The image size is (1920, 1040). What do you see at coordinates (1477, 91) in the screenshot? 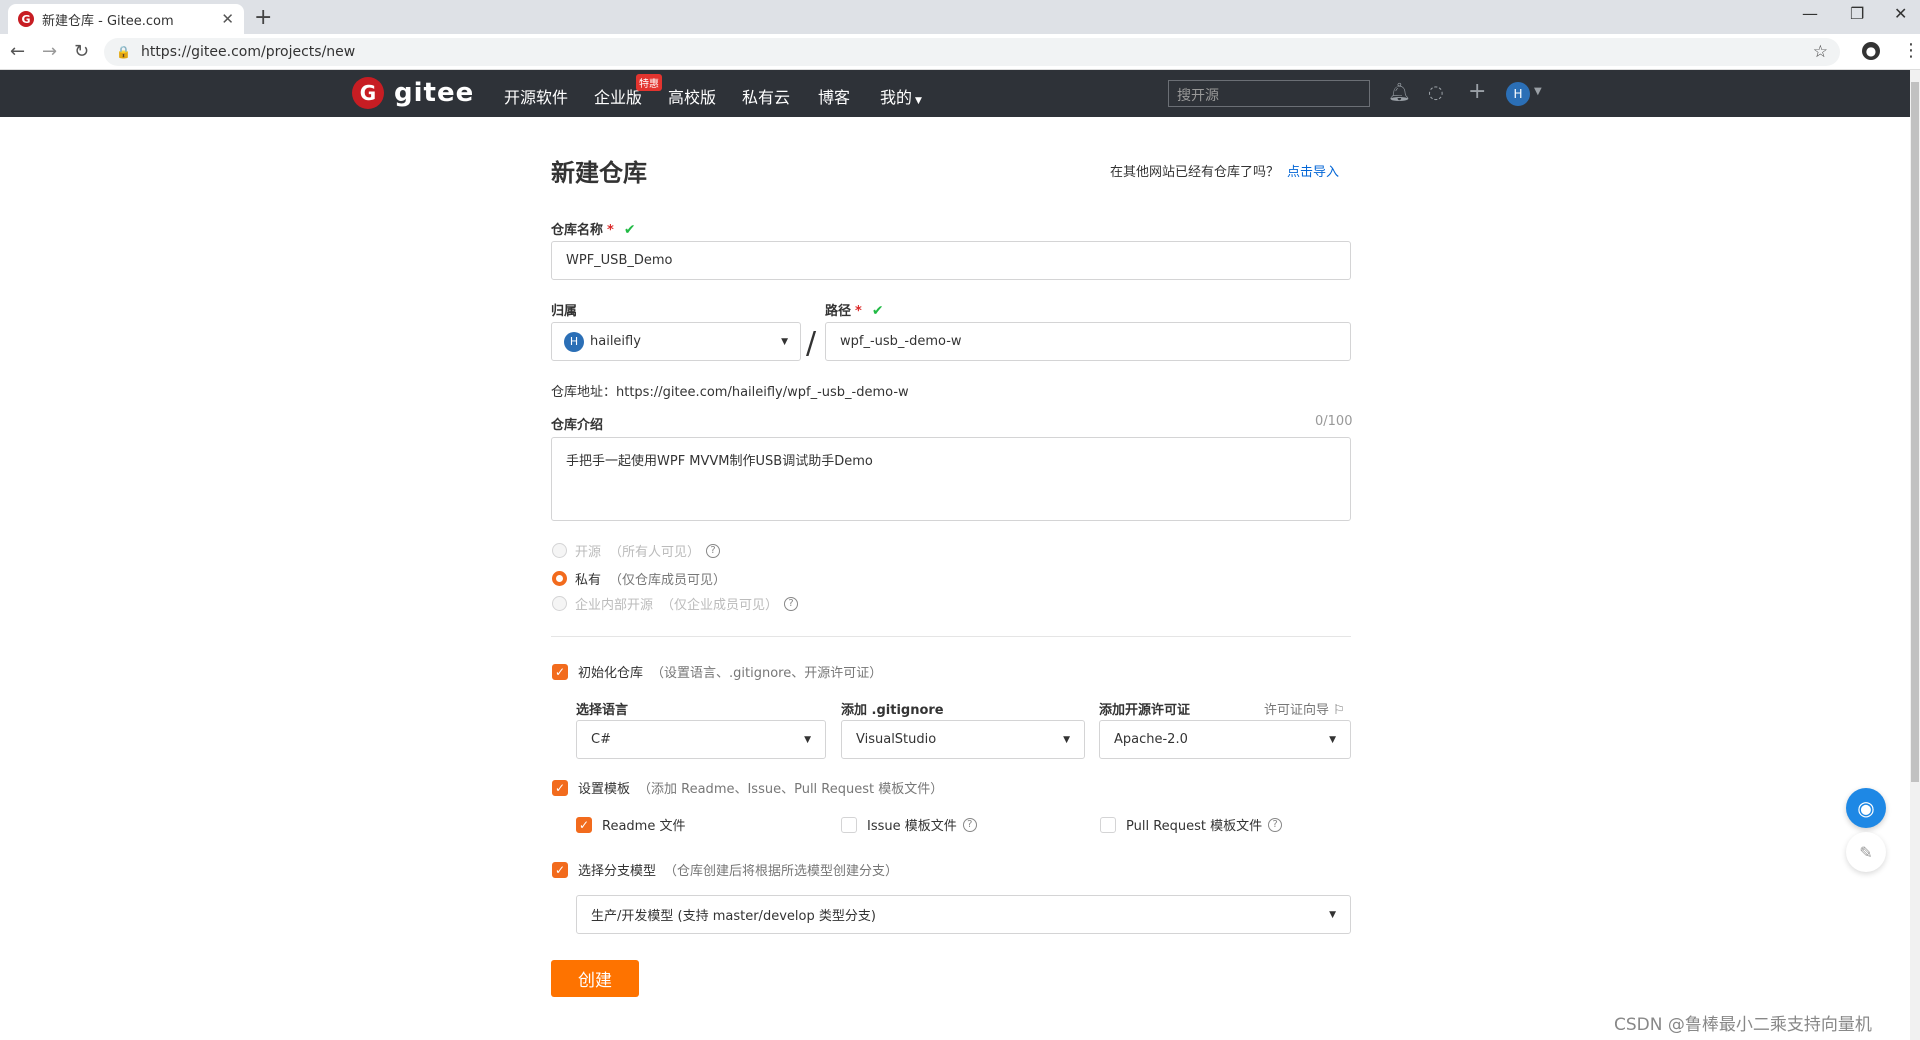
I see `plus-icon: +` at bounding box center [1477, 91].